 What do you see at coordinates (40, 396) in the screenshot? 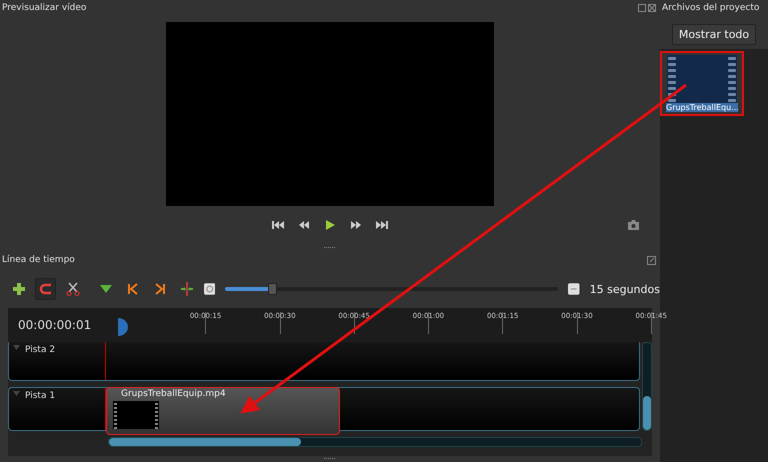
I see `track-name: Pista 1` at bounding box center [40, 396].